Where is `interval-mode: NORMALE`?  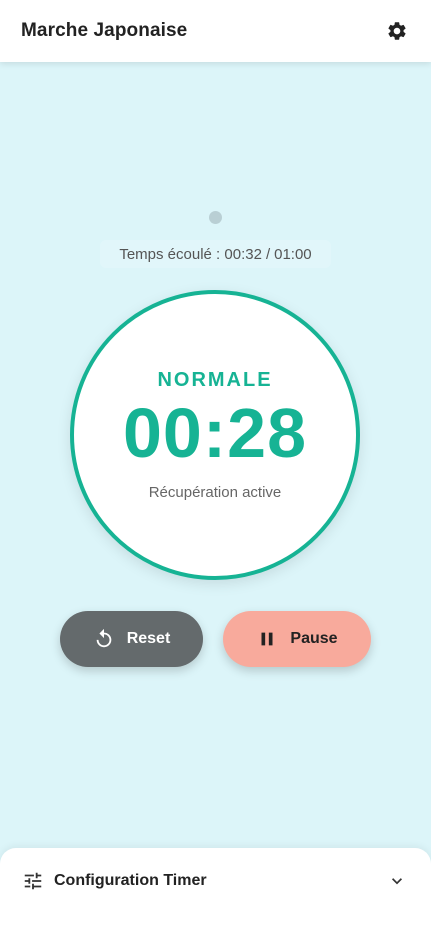 interval-mode: NORMALE is located at coordinates (215, 380).